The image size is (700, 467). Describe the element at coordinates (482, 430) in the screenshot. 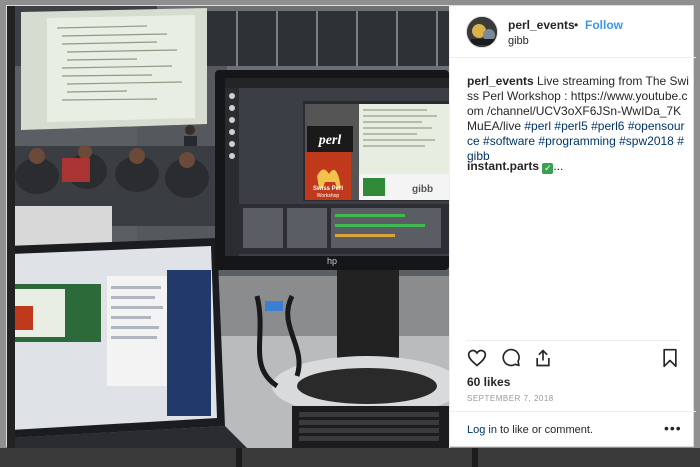

I see `login-link: Log in` at that location.